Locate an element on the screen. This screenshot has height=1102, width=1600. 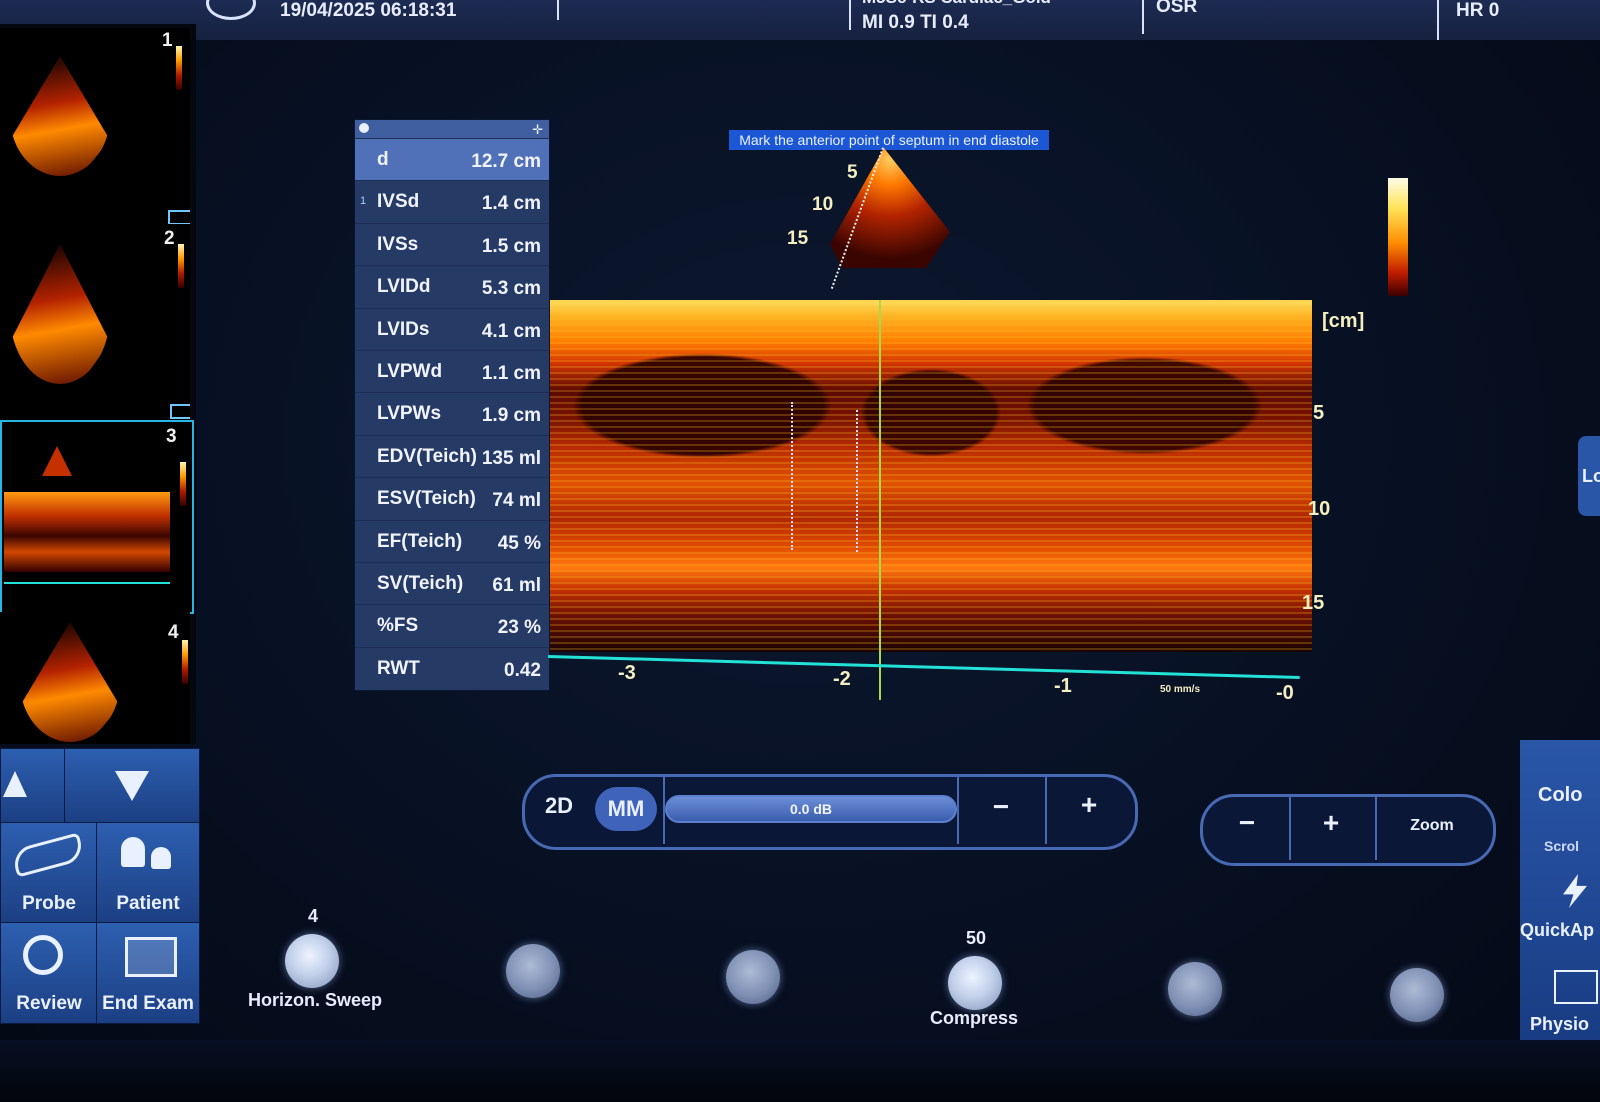
physio-button: Physio is located at coordinates (1559, 1024).